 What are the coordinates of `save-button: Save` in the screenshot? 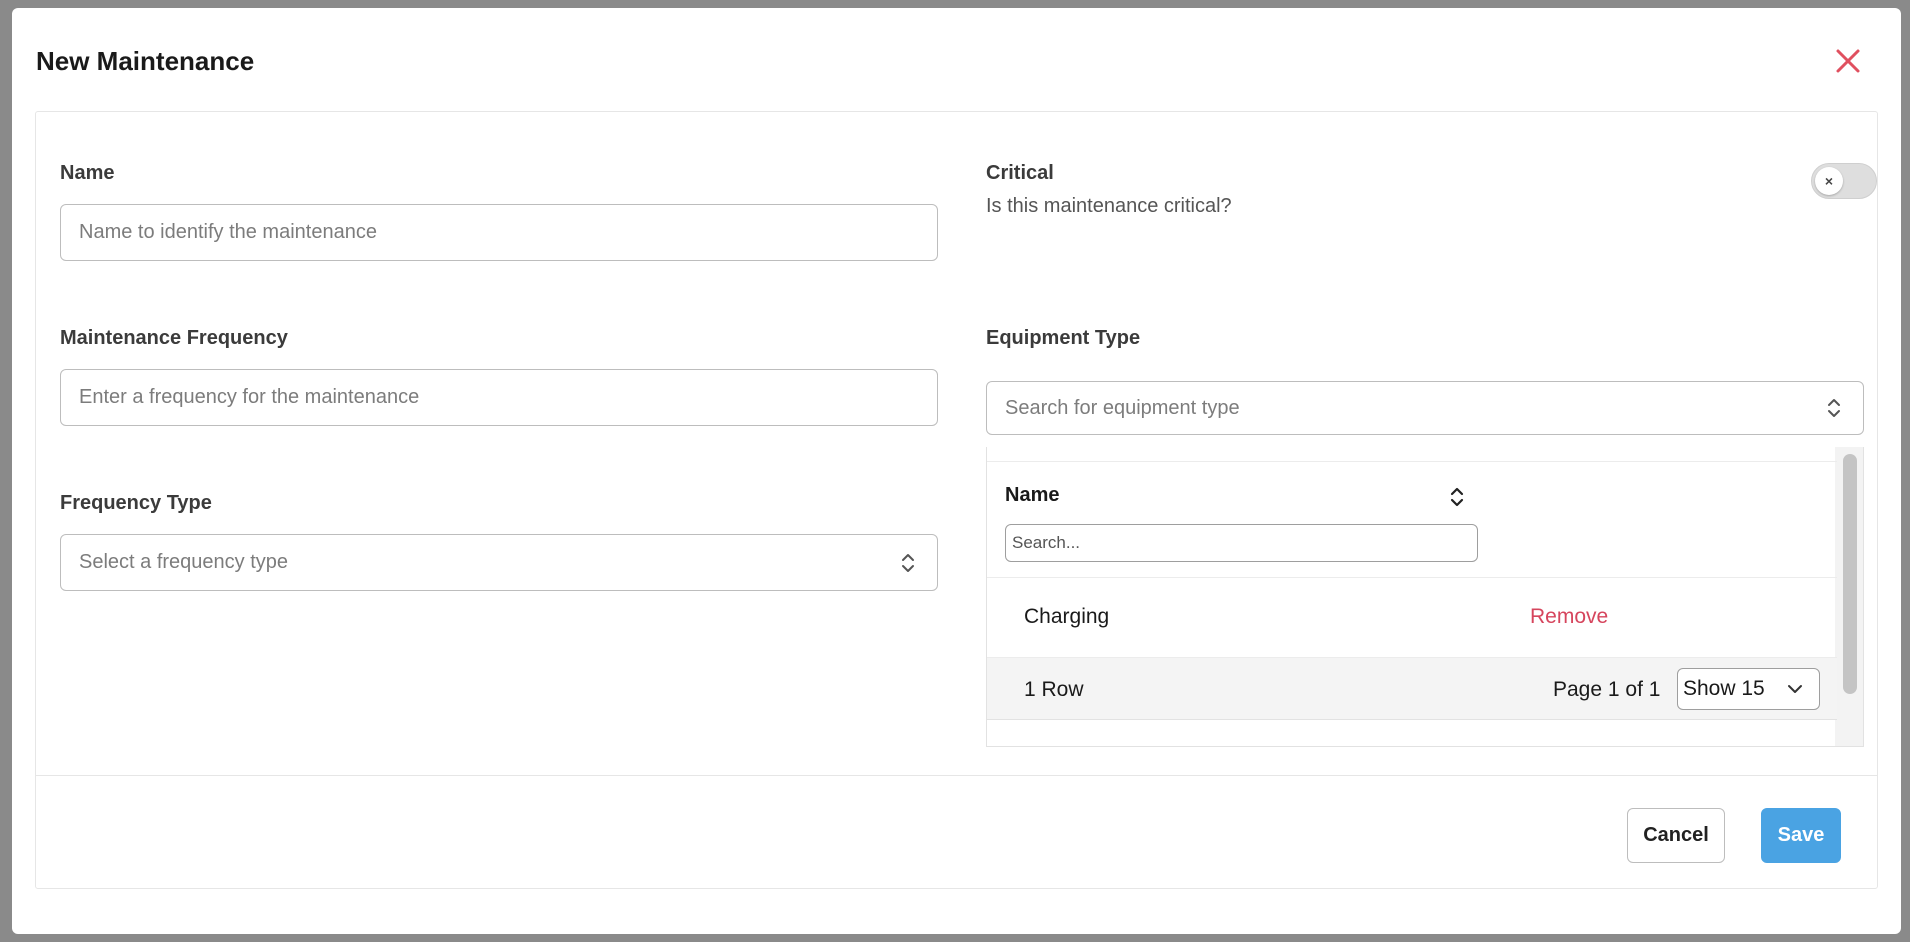 It's located at (1801, 835).